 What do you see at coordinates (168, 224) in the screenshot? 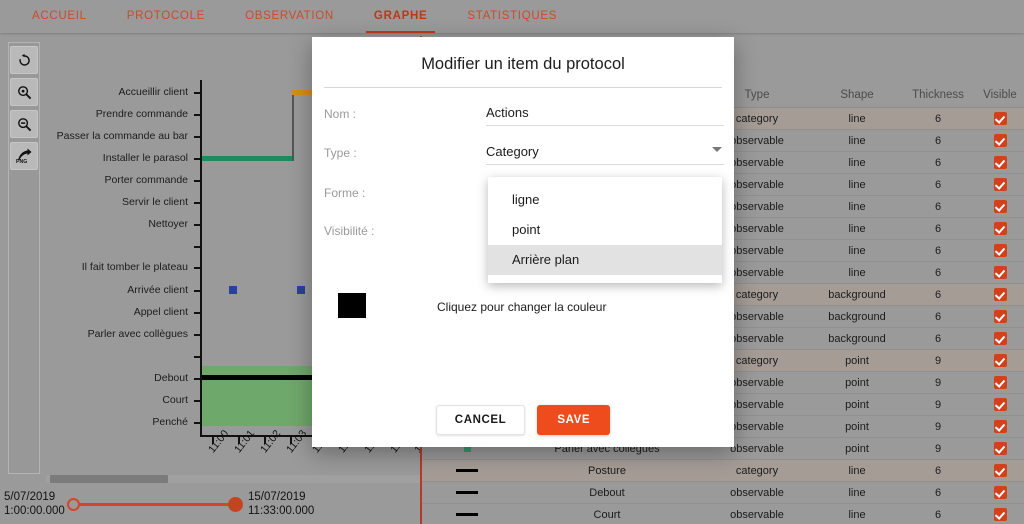
I see `y-label-nettoyer: Nettoyer` at bounding box center [168, 224].